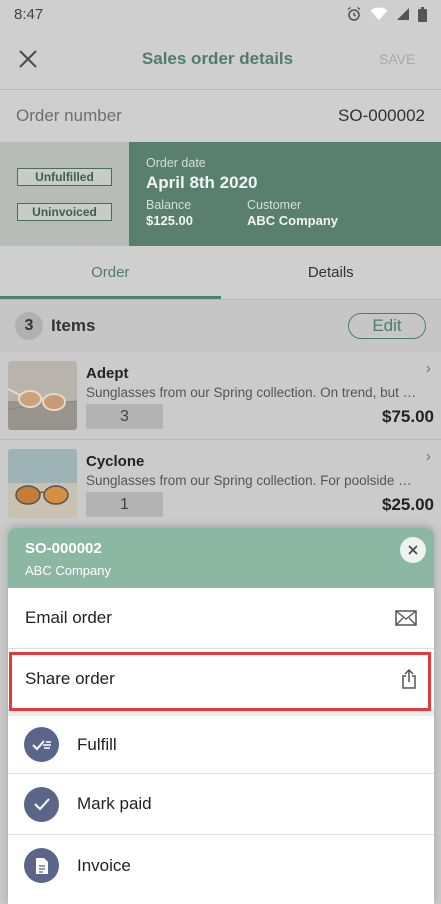 This screenshot has width=441, height=904. Describe the element at coordinates (221, 558) in the screenshot. I see `sheet-header: SO-000002 ABC Company` at that location.